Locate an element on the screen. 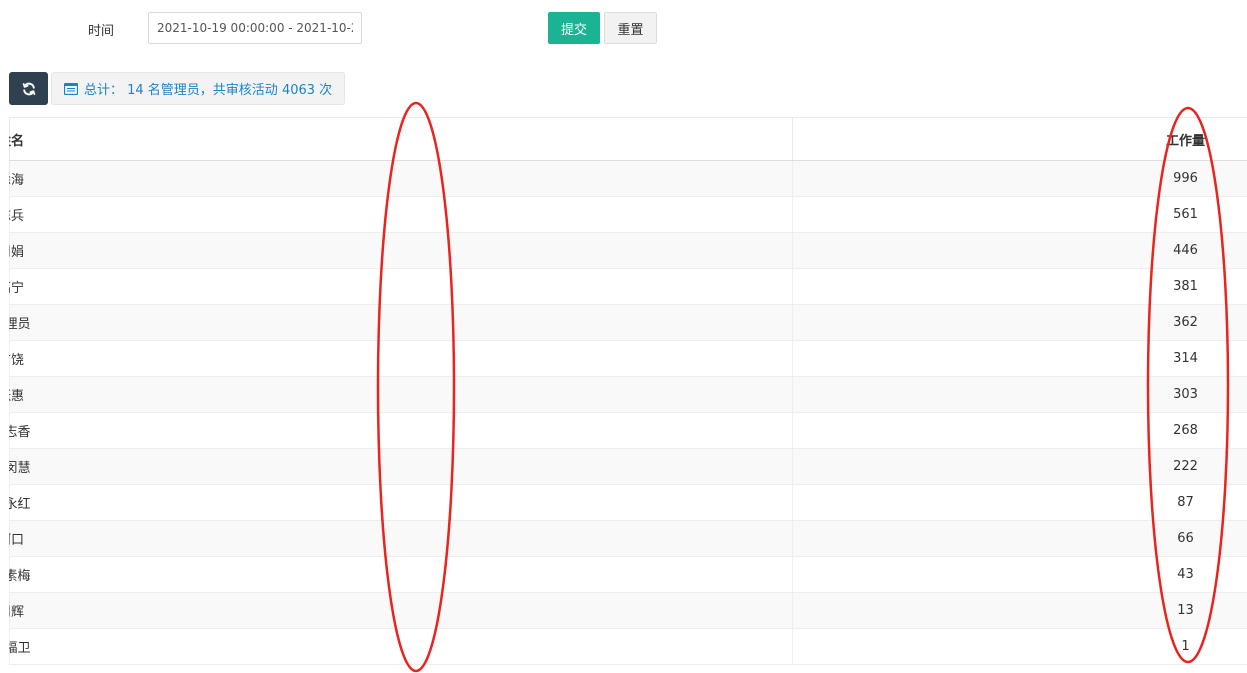  table-header-row: 姓名 工作量 is located at coordinates (628, 139).